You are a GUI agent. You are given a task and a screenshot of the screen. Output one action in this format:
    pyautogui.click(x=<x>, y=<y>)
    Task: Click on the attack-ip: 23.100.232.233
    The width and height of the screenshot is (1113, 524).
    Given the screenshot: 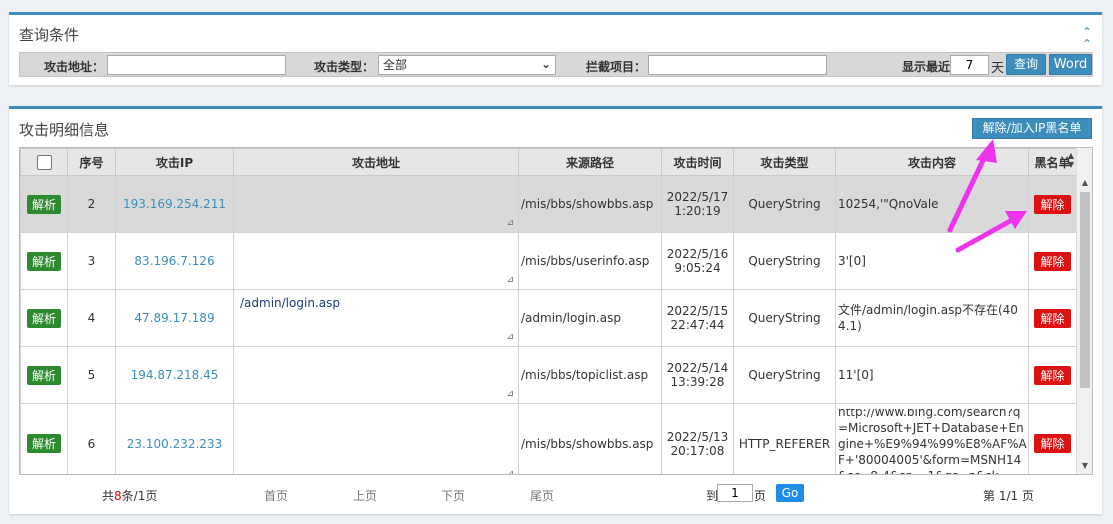 What is the action you would take?
    pyautogui.click(x=174, y=438)
    